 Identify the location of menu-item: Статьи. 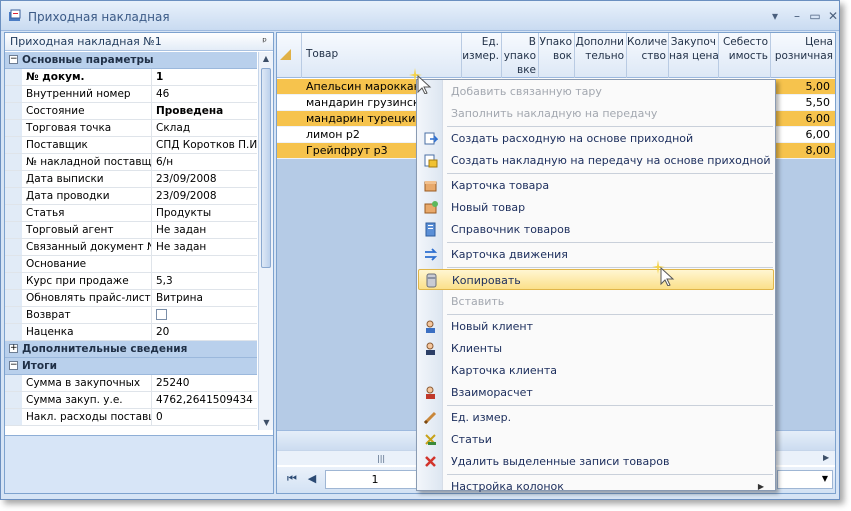
(596, 439).